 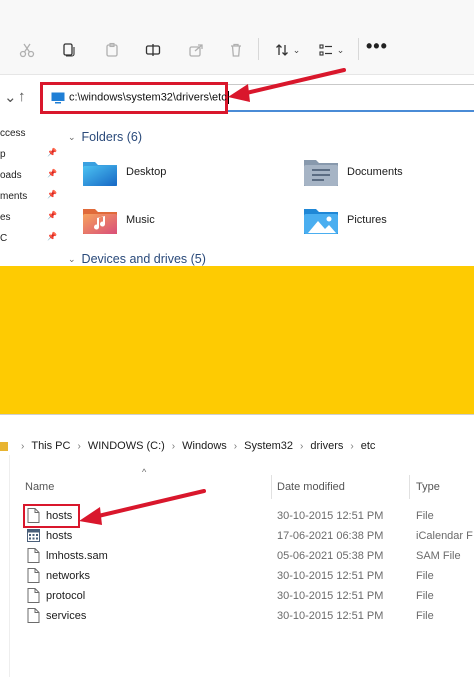 What do you see at coordinates (237, 536) in the screenshot?
I see `file-row: hosts 17-06-2021 06:38 PM iCalendar F` at bounding box center [237, 536].